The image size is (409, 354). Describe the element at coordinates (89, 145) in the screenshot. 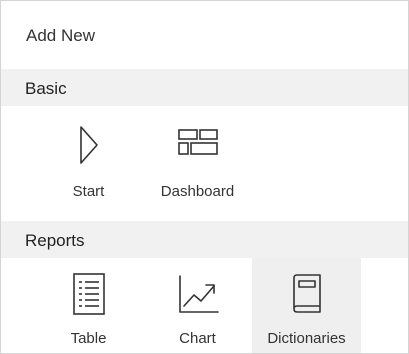

I see `play-triangle-icon` at that location.